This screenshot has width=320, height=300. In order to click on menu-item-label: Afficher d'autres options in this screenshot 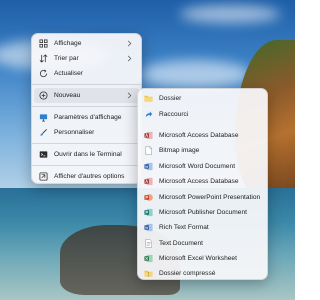, I will do `click(89, 176)`.